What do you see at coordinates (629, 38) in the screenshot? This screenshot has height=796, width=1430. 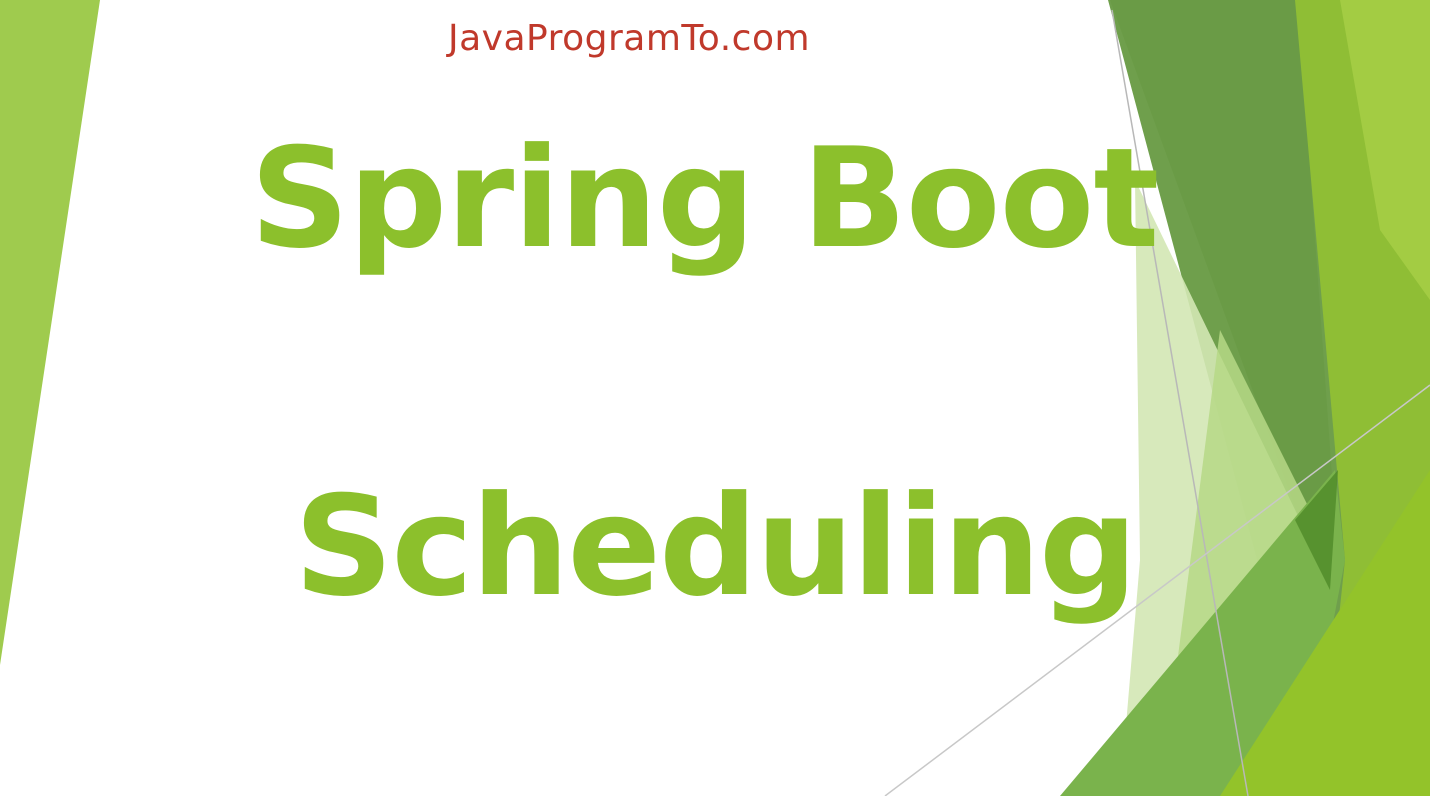 I see `site-name: JavaProgramTo.com` at bounding box center [629, 38].